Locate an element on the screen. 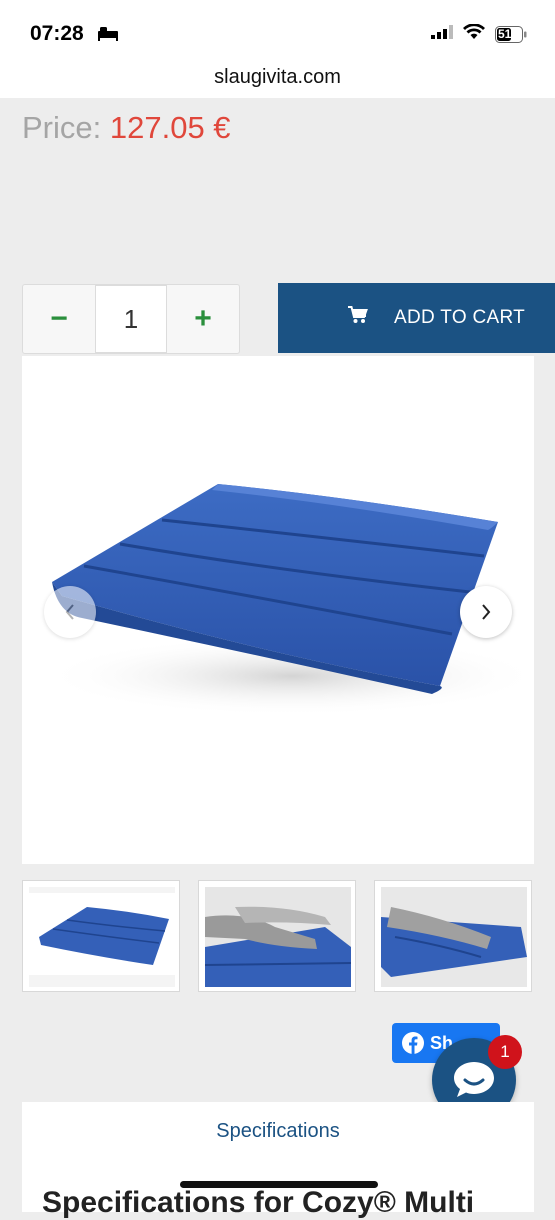 The image size is (555, 1220). gallery-next-button is located at coordinates (486, 612).